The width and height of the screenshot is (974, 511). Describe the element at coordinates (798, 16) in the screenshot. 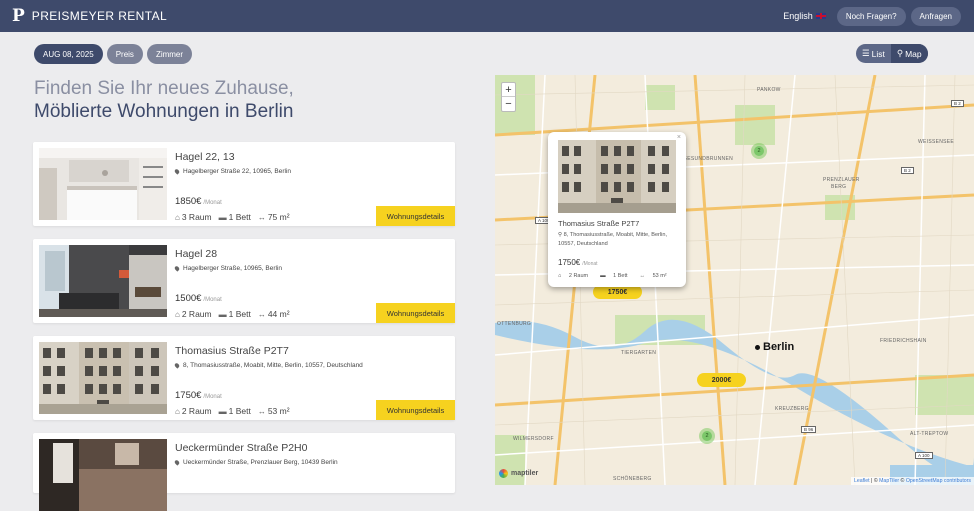

I see `language-label: English` at that location.